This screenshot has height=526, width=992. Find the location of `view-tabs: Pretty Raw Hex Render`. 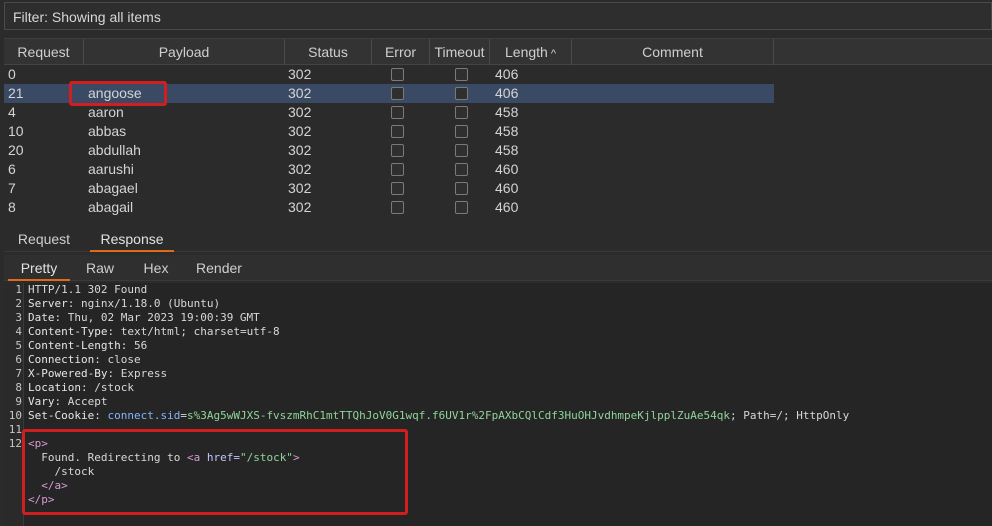

view-tabs: Pretty Raw Hex Render is located at coordinates (498, 268).